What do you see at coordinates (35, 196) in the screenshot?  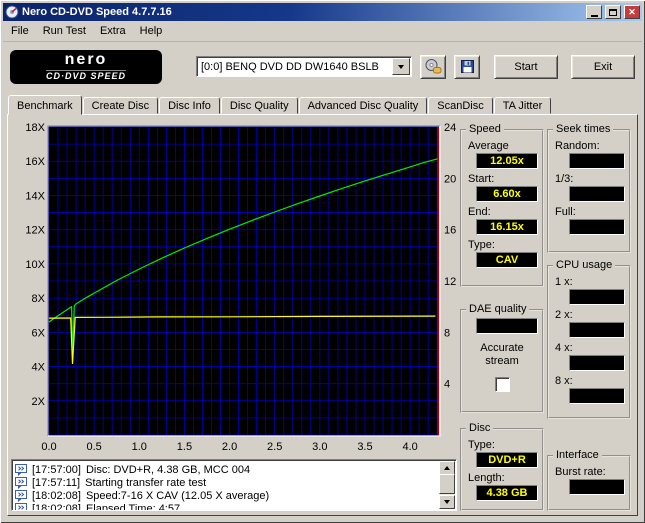 I see `svg-text: 14X` at bounding box center [35, 196].